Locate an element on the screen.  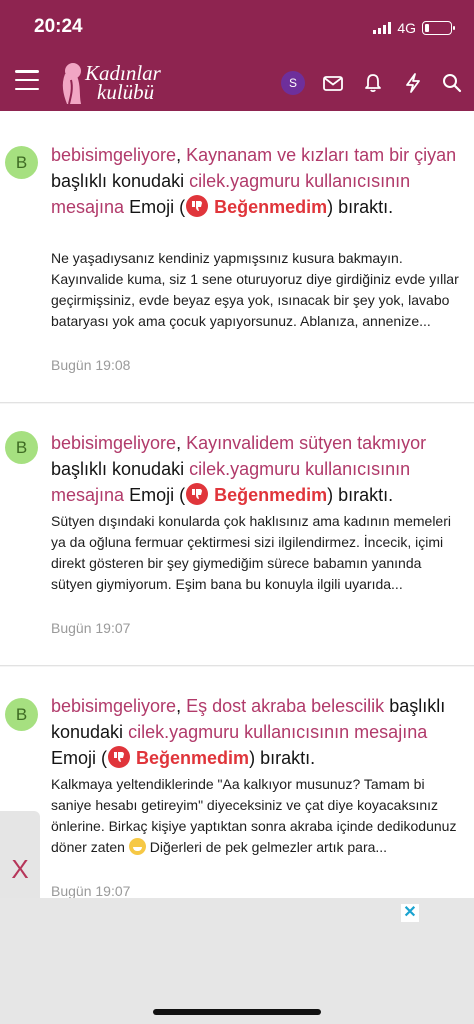
thread-link: Eş dost akraba belescilik is located at coordinates (285, 706).